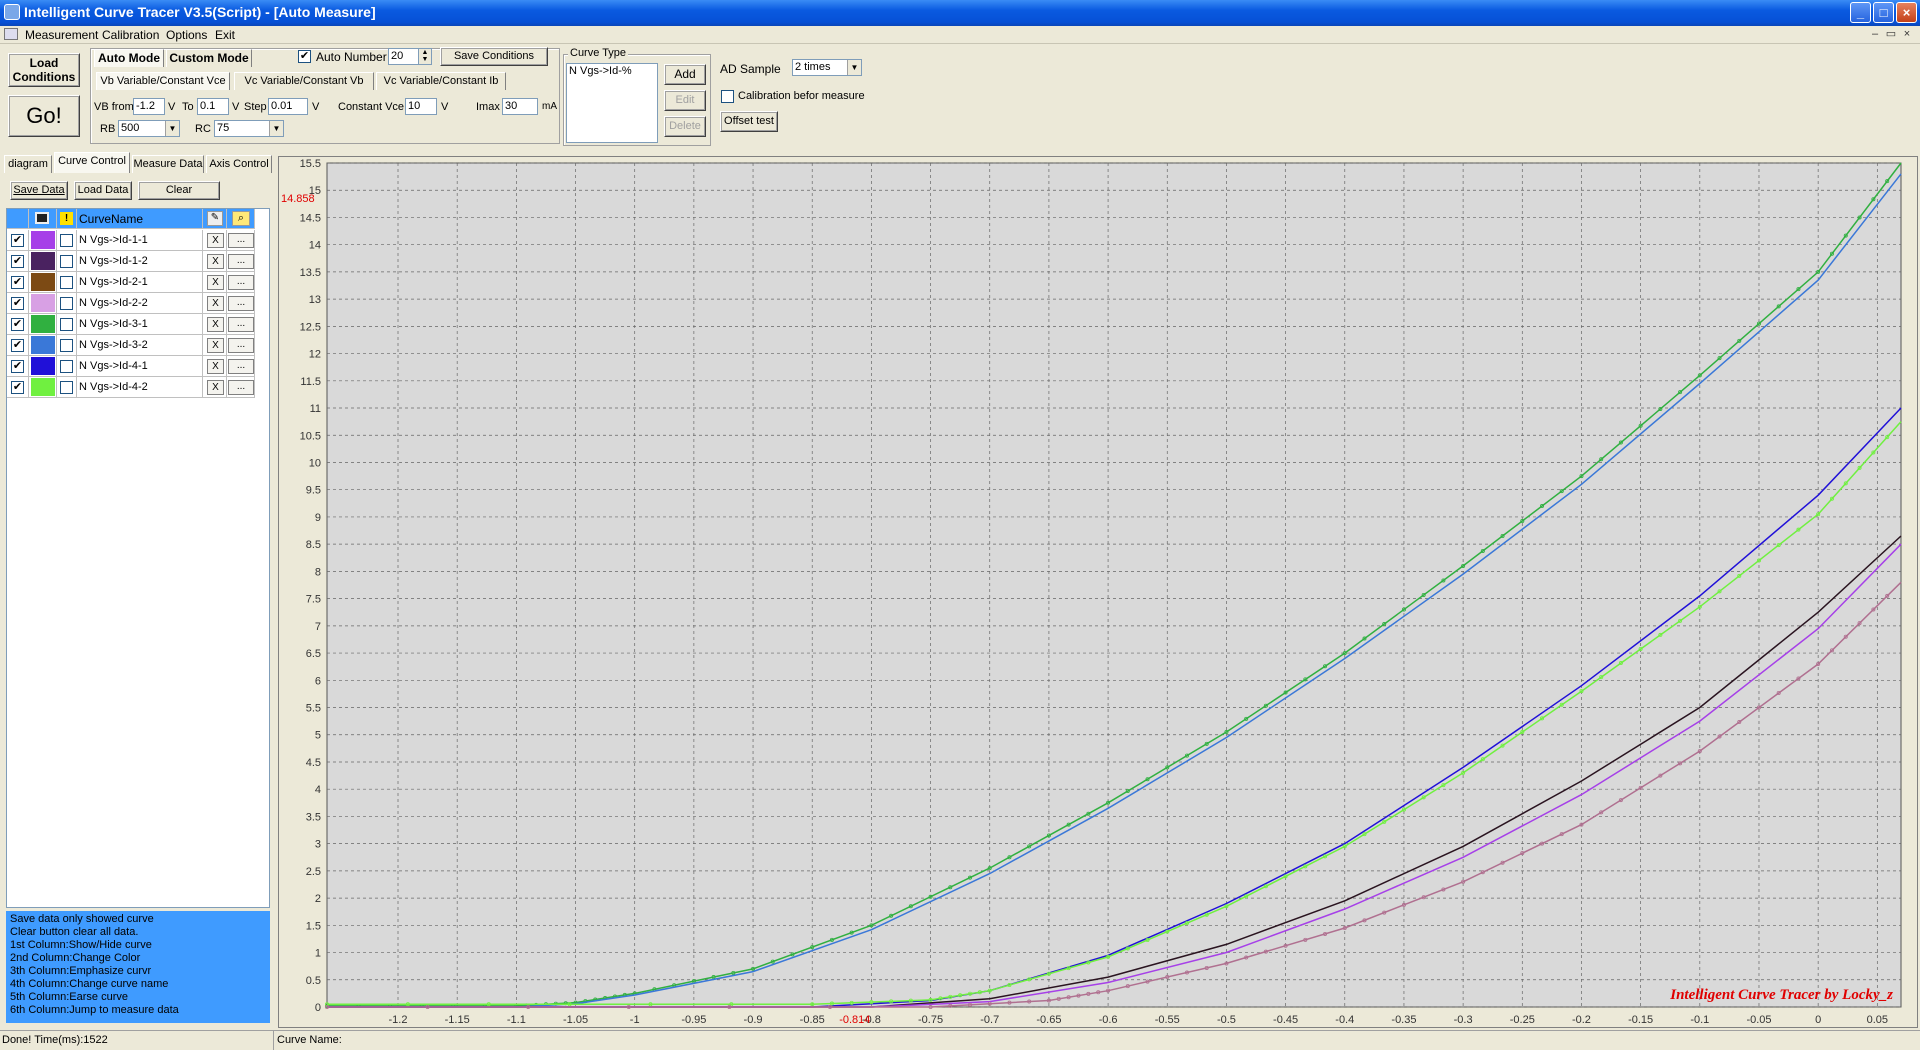  I want to click on tab-auto-mode: Auto Mode, so click(129, 58).